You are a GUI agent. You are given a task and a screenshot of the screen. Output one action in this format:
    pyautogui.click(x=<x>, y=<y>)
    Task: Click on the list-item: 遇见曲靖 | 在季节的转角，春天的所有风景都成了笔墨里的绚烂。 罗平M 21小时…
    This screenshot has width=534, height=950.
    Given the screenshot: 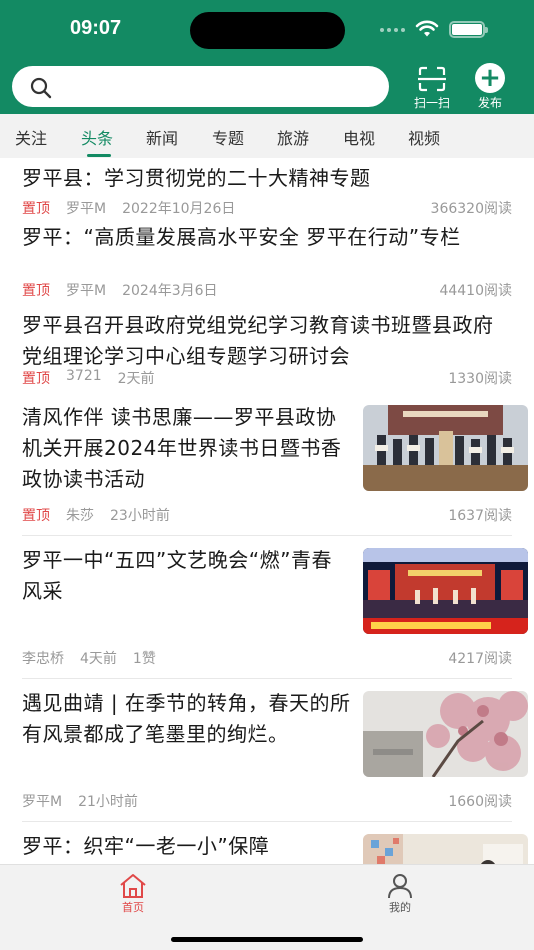 What is the action you would take?
    pyautogui.click(x=275, y=751)
    